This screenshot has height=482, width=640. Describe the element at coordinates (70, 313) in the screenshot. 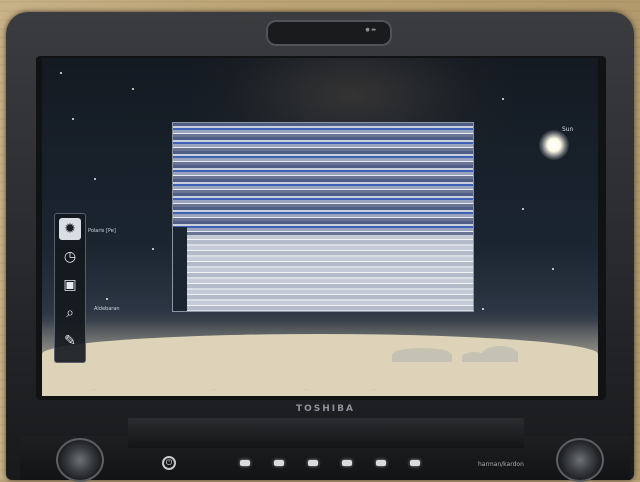

I see `search-icon: ⌕` at that location.